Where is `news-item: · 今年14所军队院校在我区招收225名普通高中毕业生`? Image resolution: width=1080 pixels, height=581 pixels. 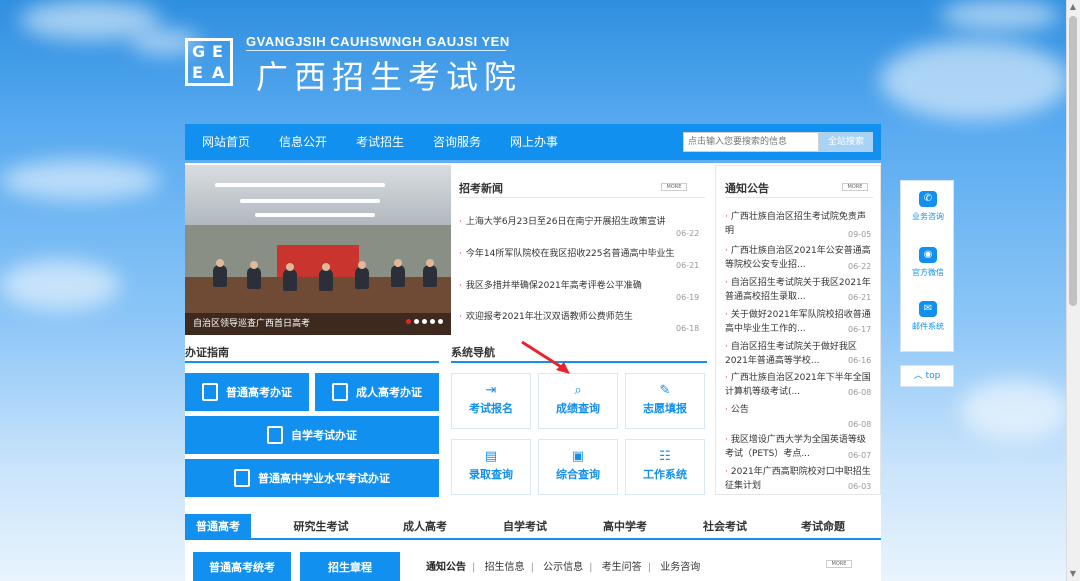 news-item: · 今年14所军队院校在我区招收225名普通高中毕业生 is located at coordinates (567, 252).